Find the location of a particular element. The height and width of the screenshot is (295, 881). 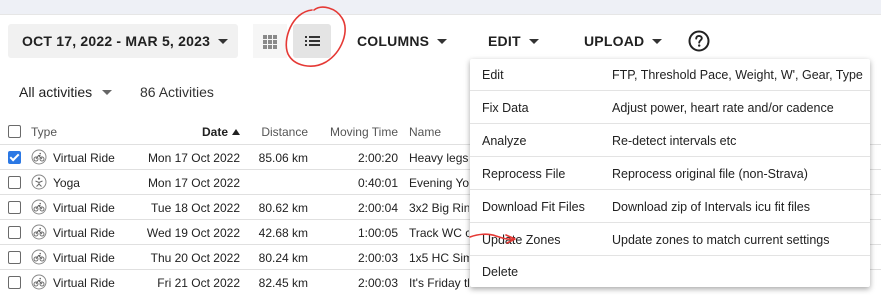

menu-item-description: Update zones to match current settings is located at coordinates (721, 239).